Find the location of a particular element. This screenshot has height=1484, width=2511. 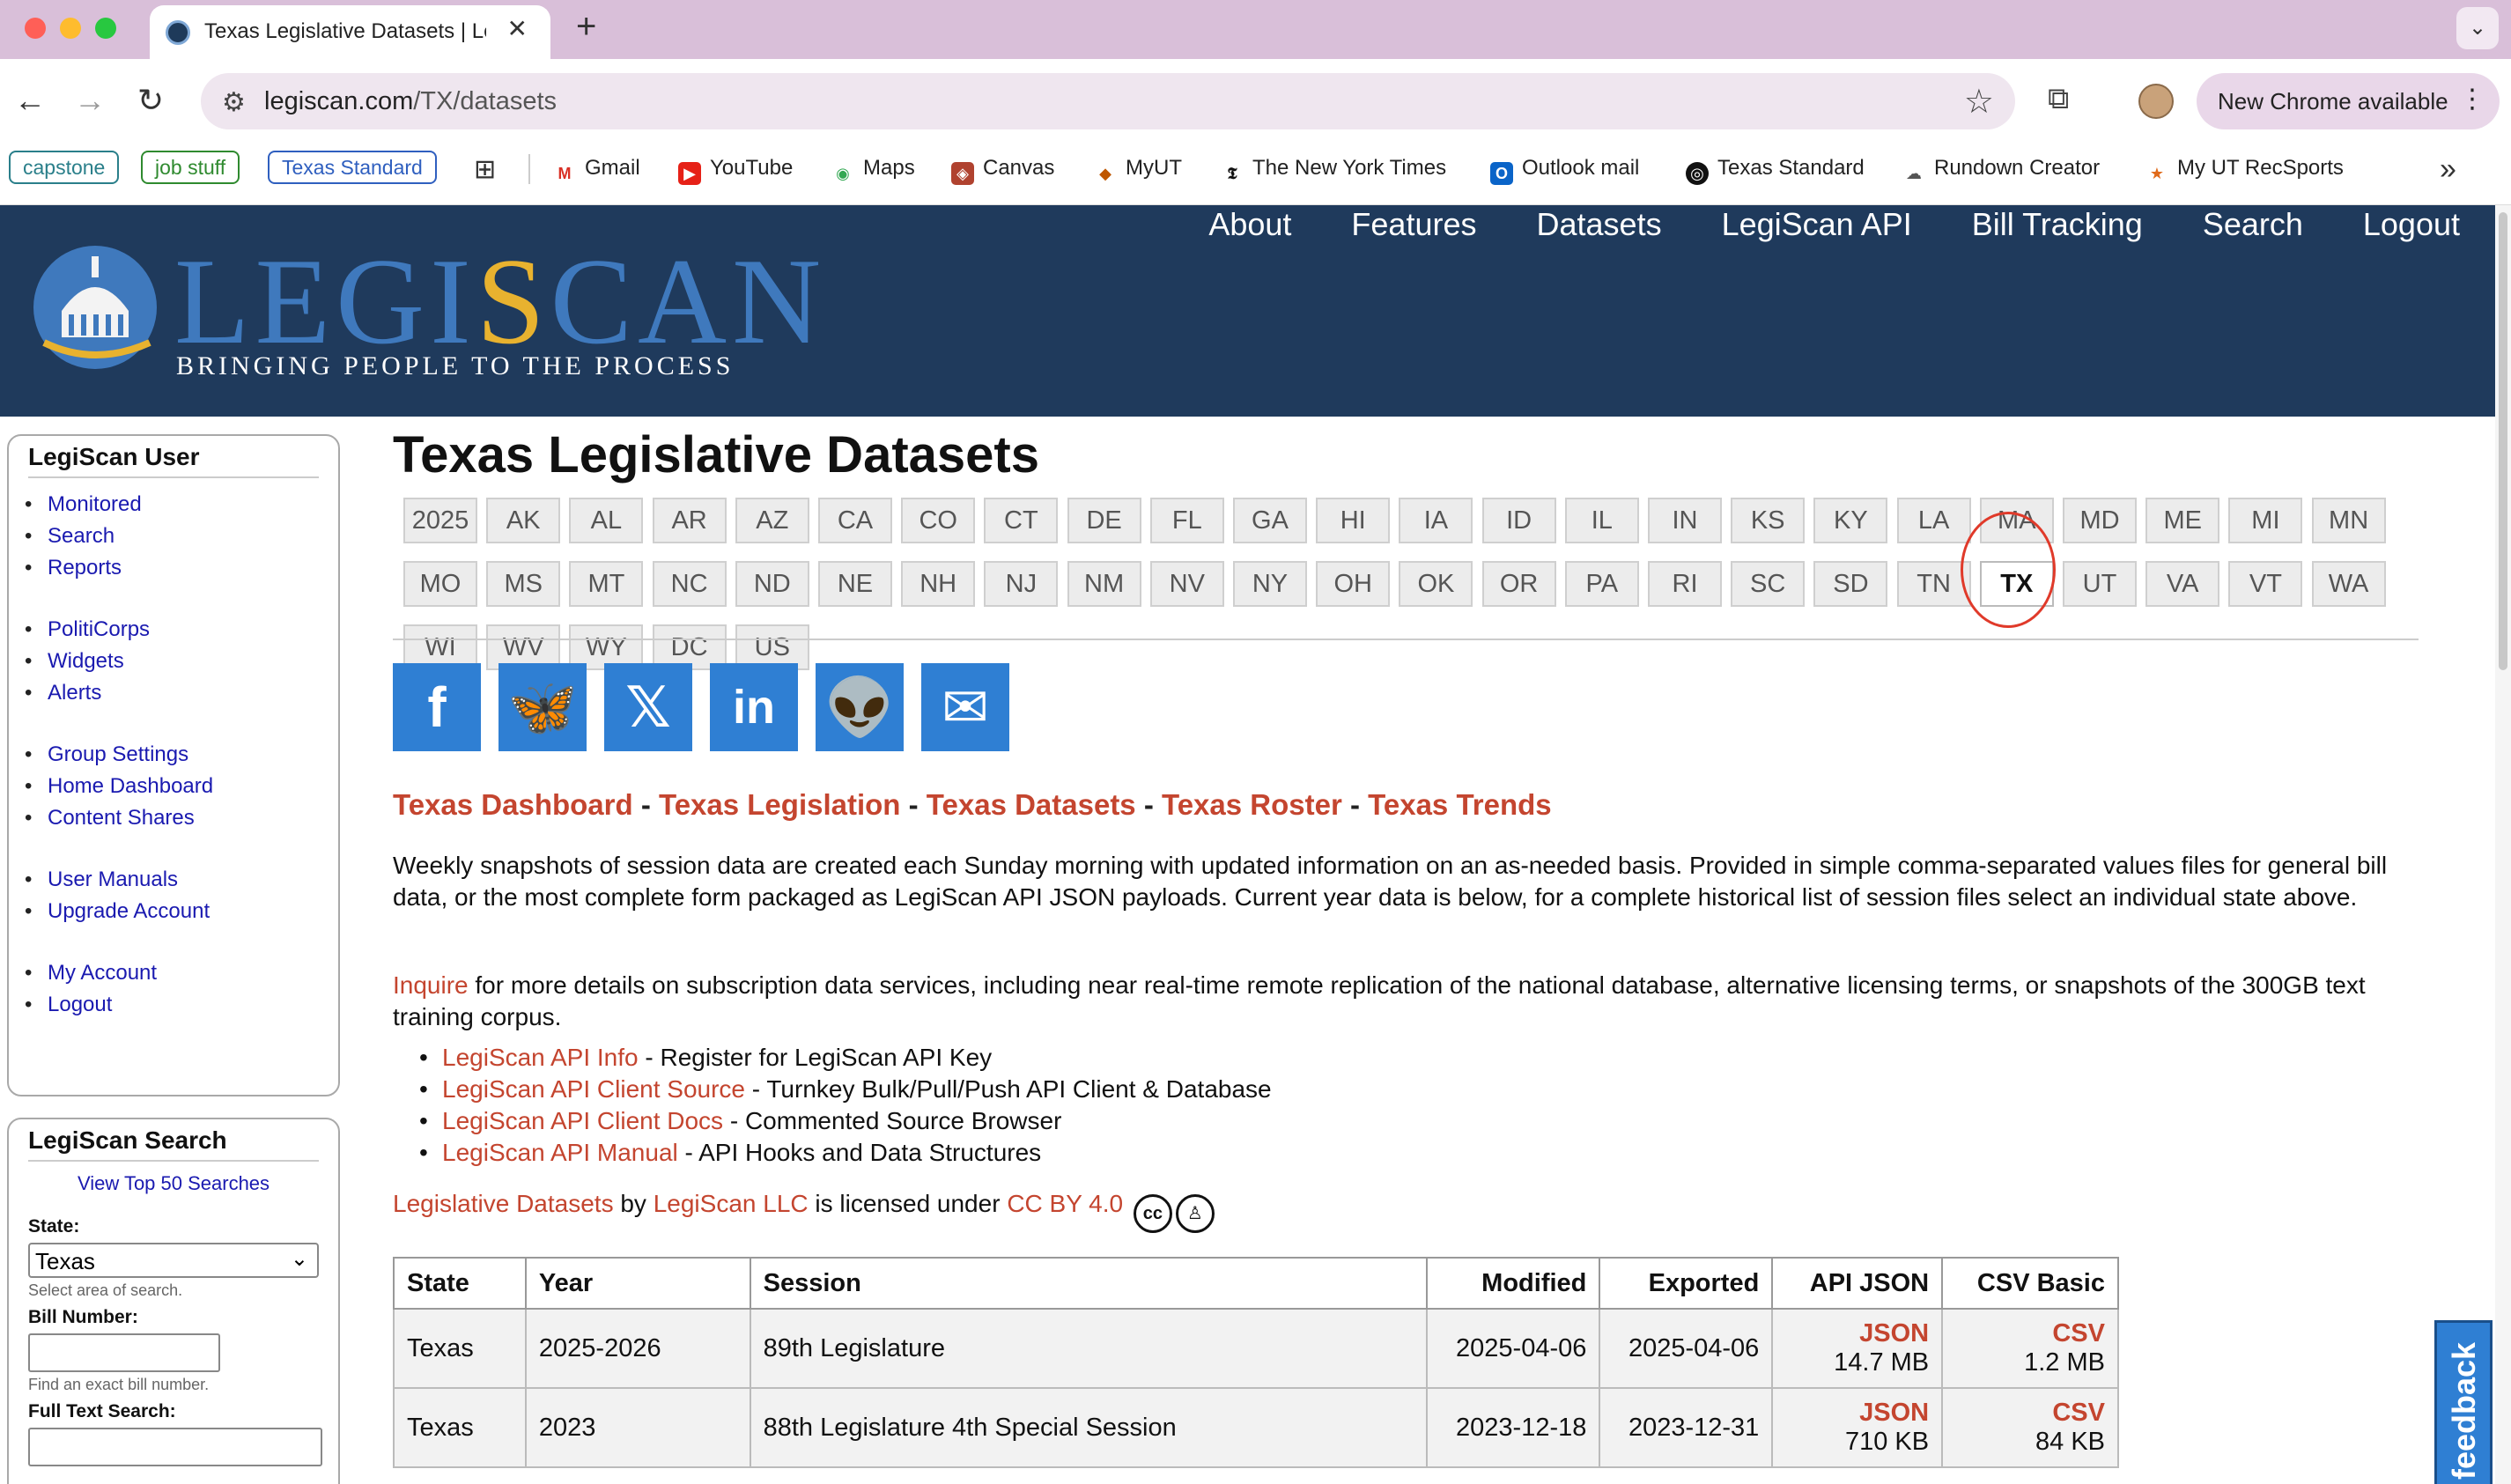

tab-close-icon: ✕ is located at coordinates (517, 28).